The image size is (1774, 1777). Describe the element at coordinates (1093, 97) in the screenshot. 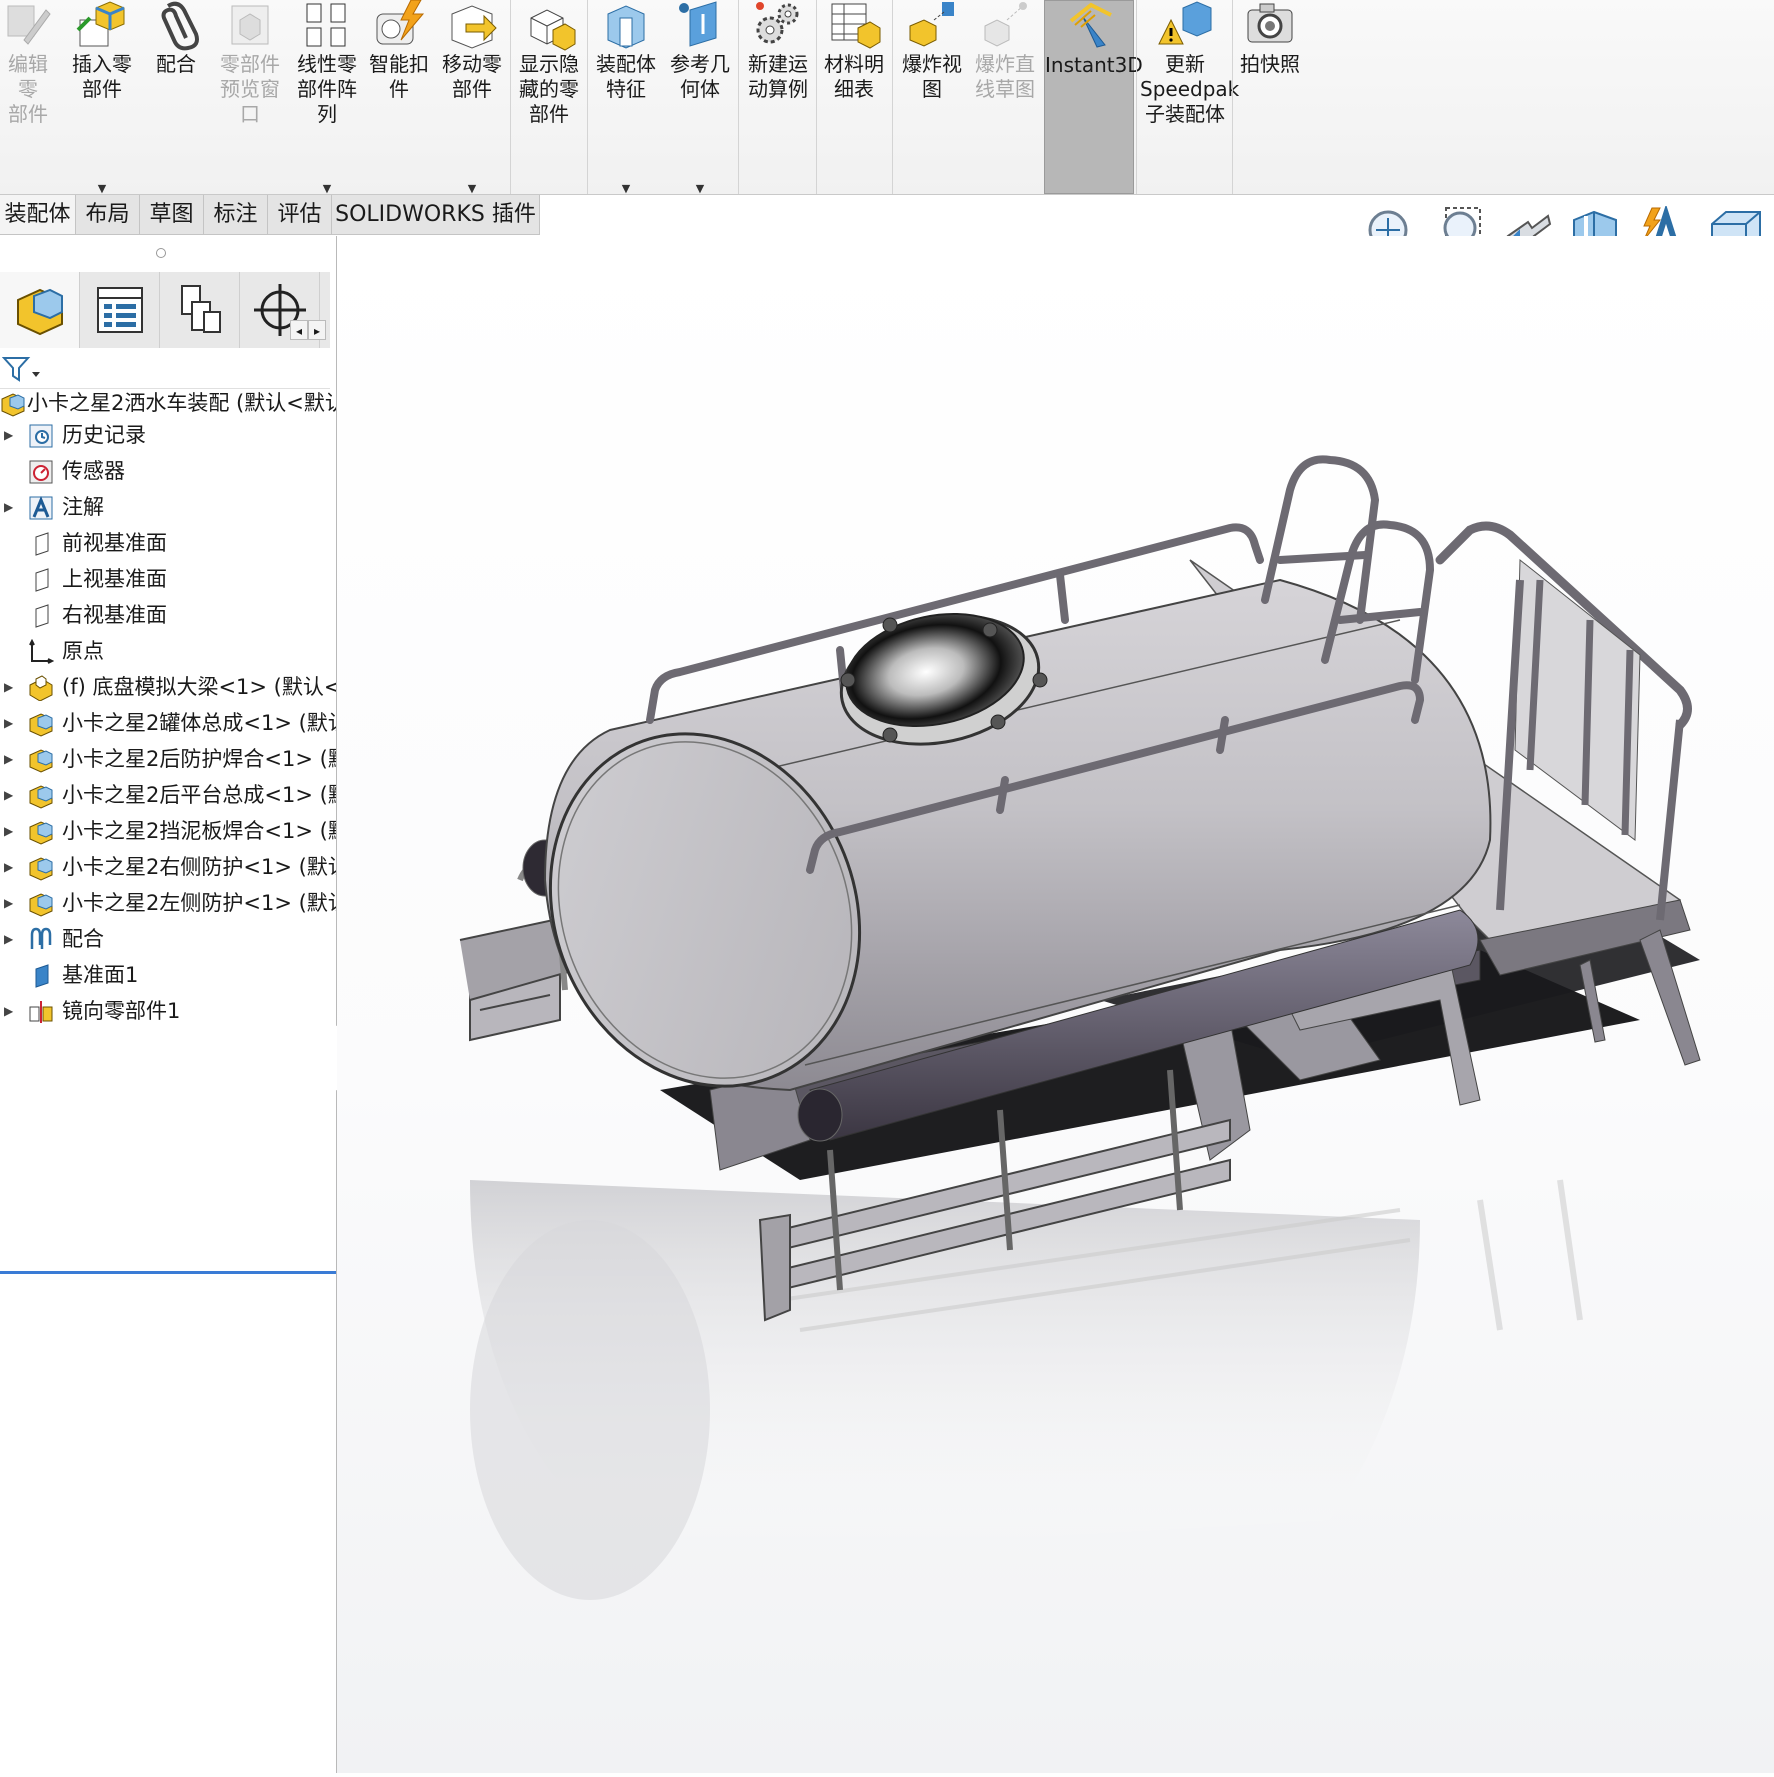

I see `instant3d-button: Instant3D` at that location.